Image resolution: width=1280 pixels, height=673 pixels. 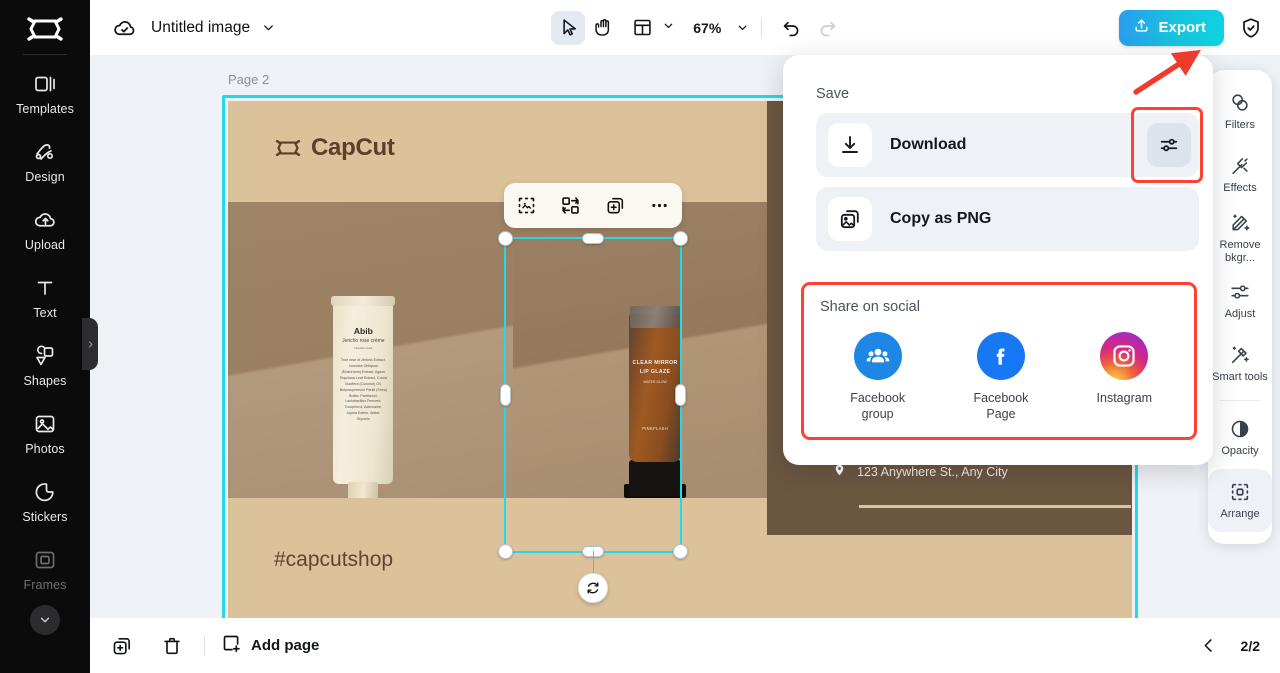 What do you see at coordinates (1209, 646) in the screenshot?
I see `chevron-left-icon` at bounding box center [1209, 646].